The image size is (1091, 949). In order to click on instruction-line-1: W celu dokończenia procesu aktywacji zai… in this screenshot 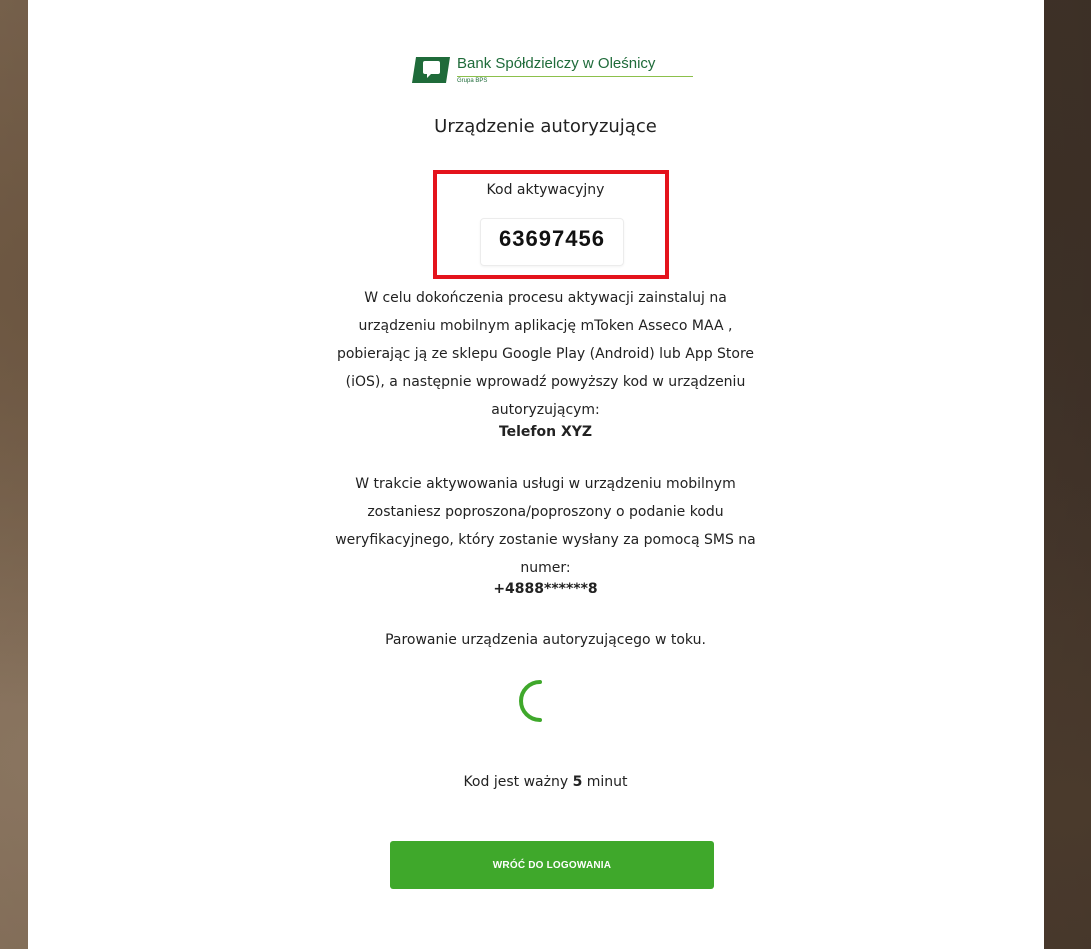, I will do `click(545, 298)`.